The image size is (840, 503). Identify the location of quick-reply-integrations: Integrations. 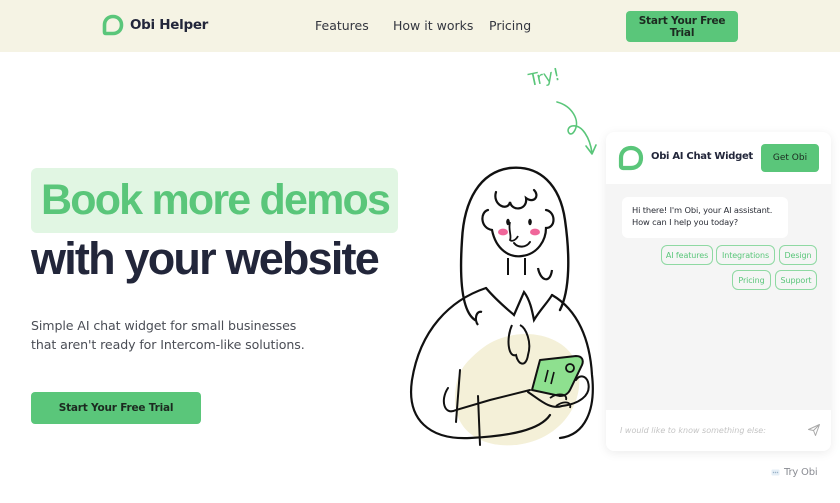
(745, 255).